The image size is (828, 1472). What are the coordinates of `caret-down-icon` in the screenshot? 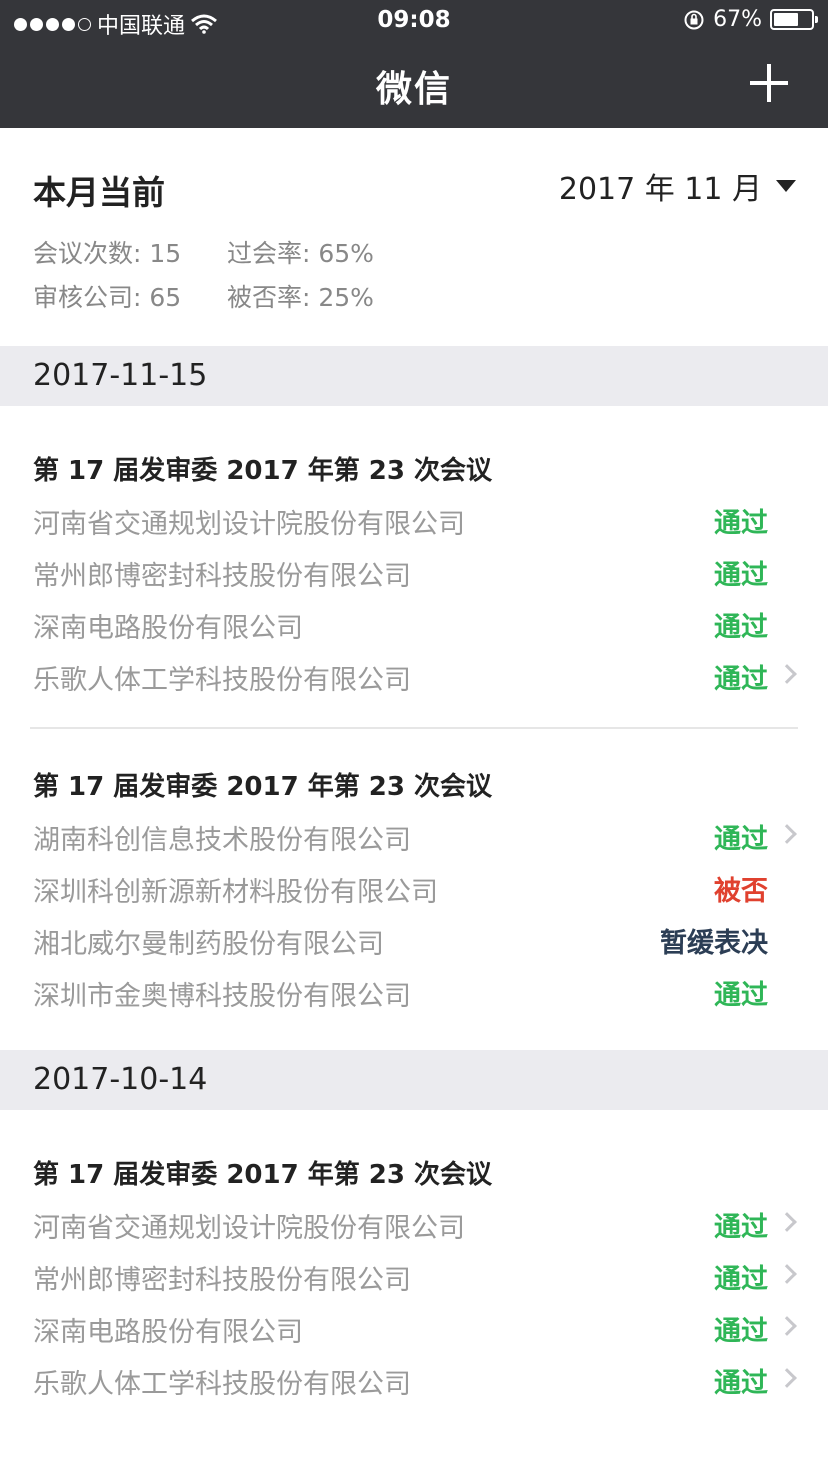 It's located at (786, 186).